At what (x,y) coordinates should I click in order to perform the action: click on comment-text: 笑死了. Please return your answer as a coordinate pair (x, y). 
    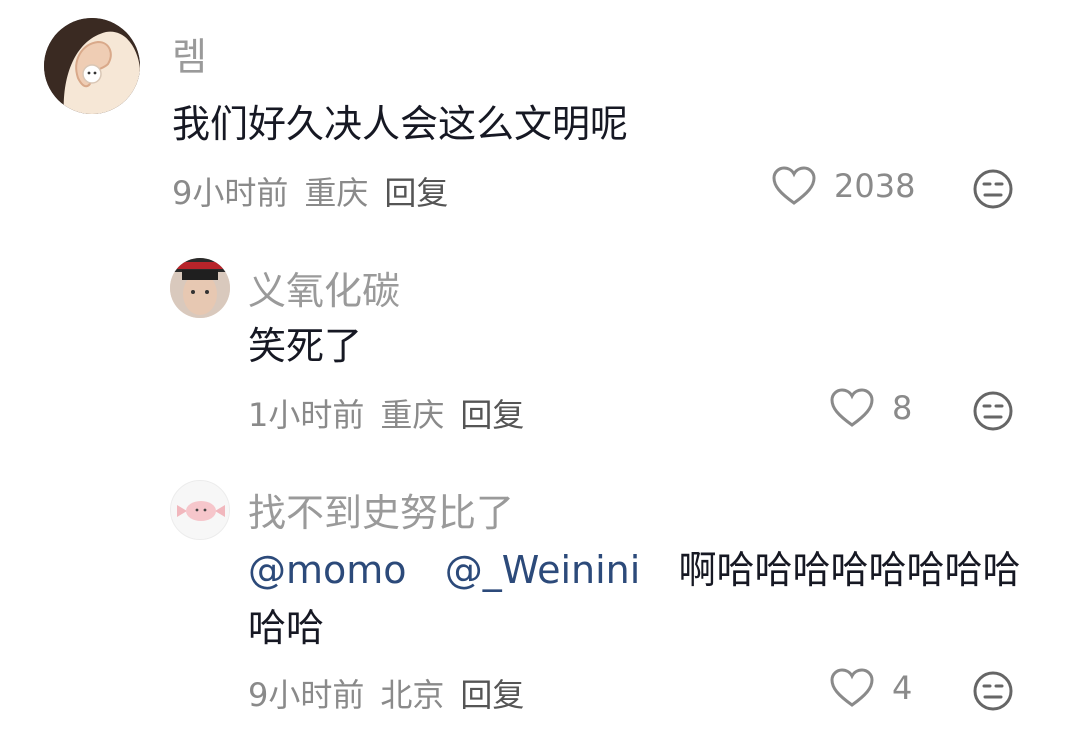
    Looking at the image, I should click on (305, 346).